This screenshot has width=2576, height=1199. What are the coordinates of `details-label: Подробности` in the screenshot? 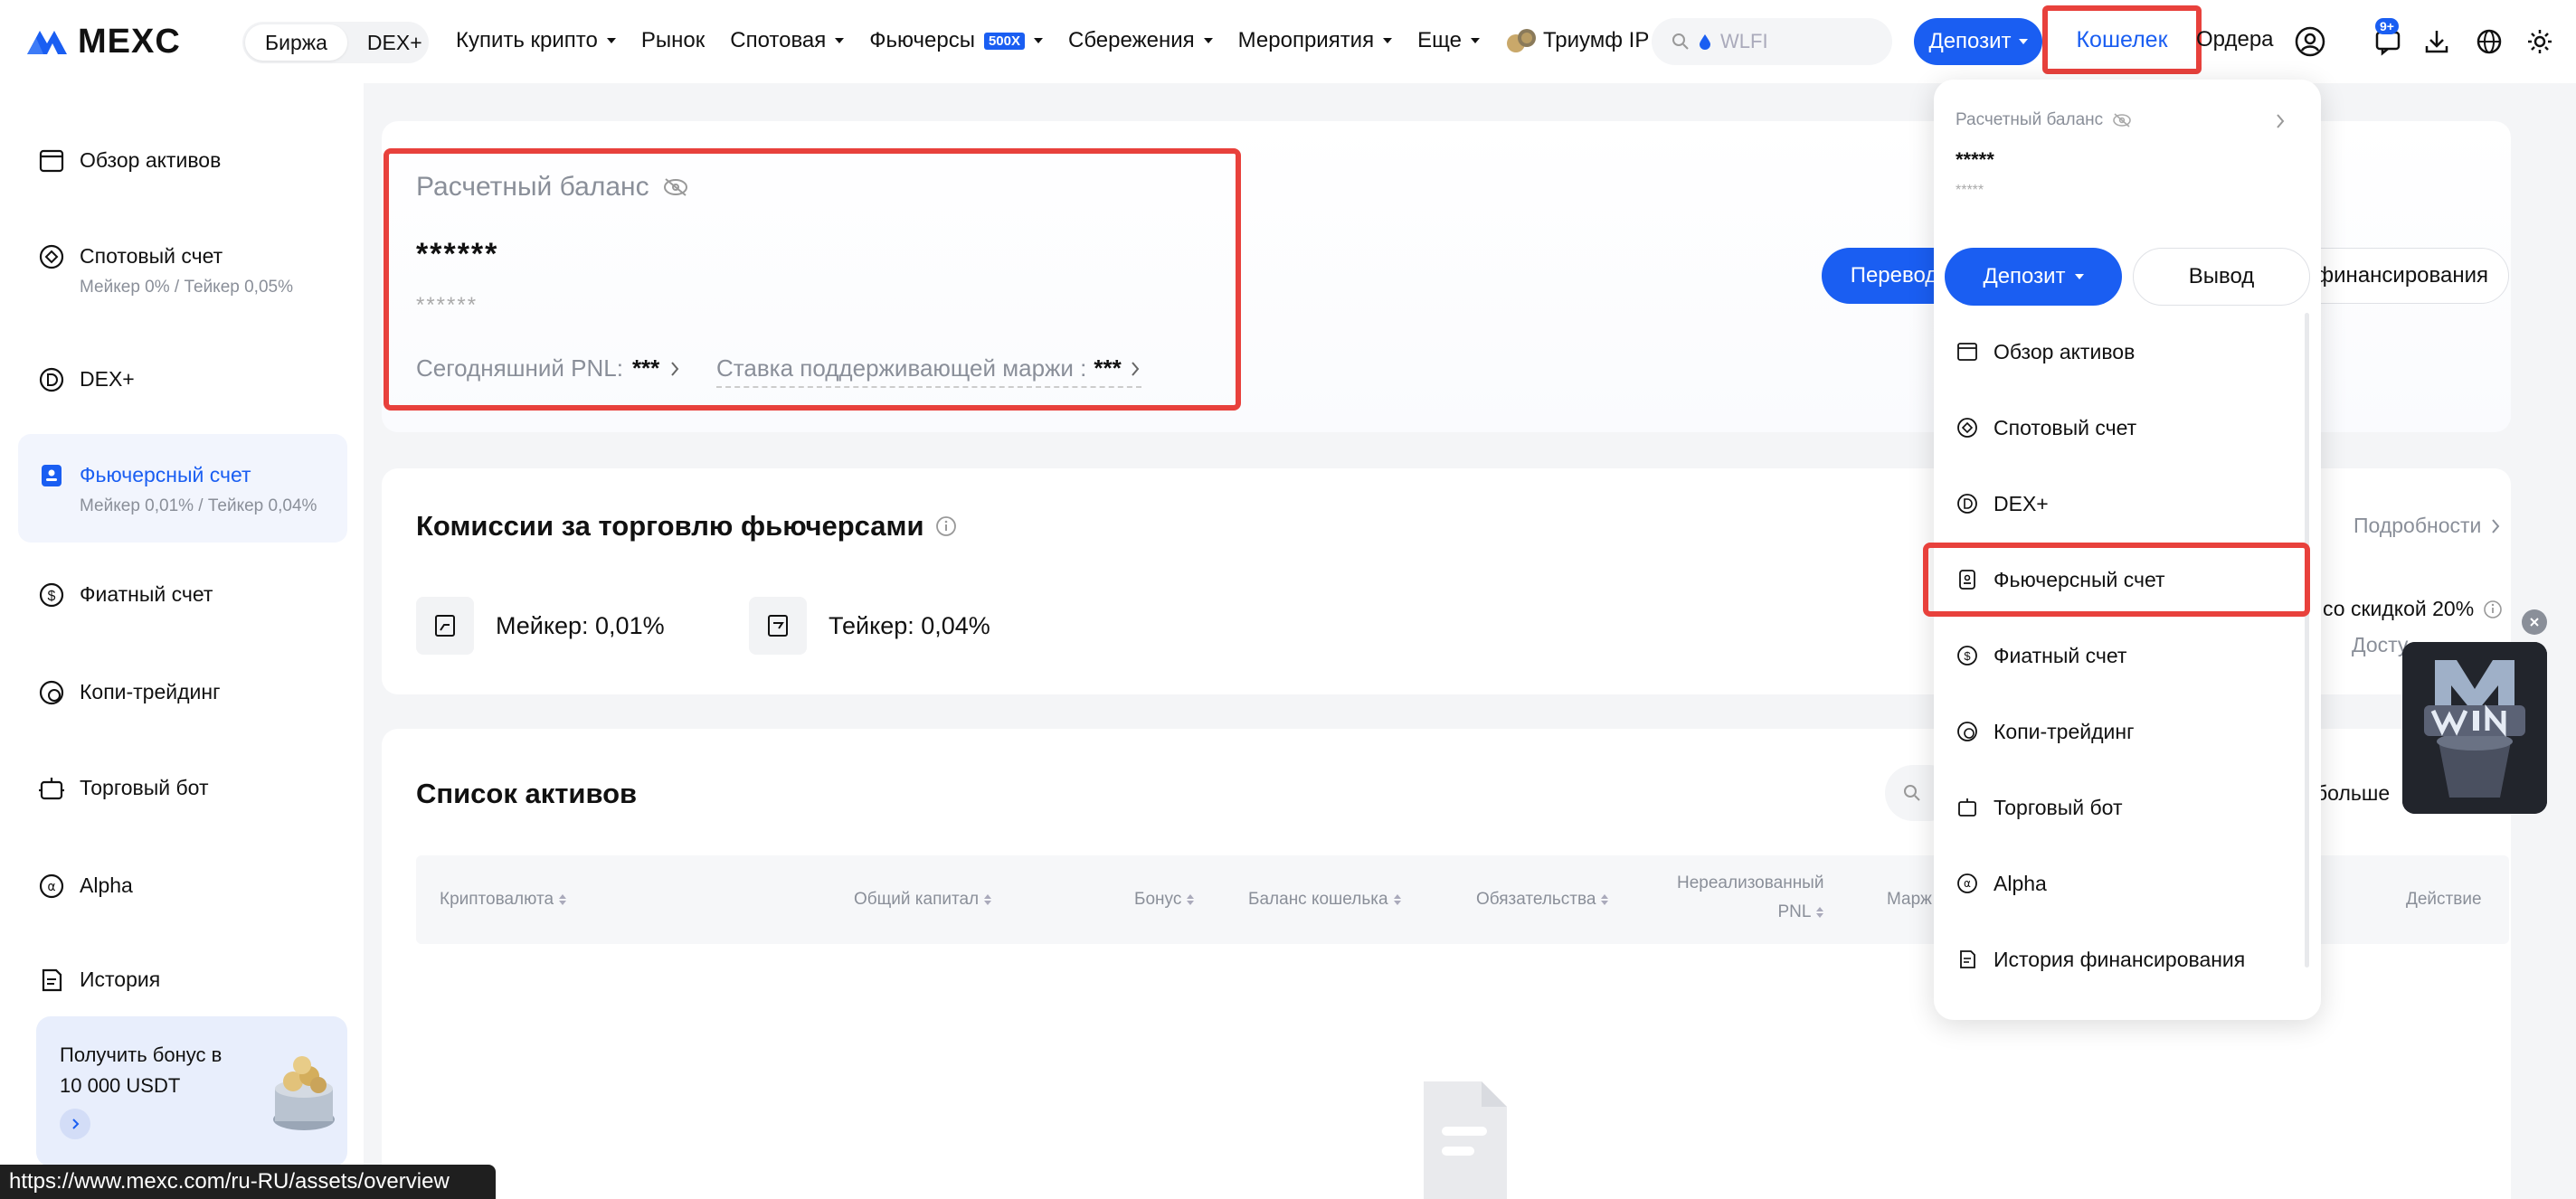 It's located at (2417, 525).